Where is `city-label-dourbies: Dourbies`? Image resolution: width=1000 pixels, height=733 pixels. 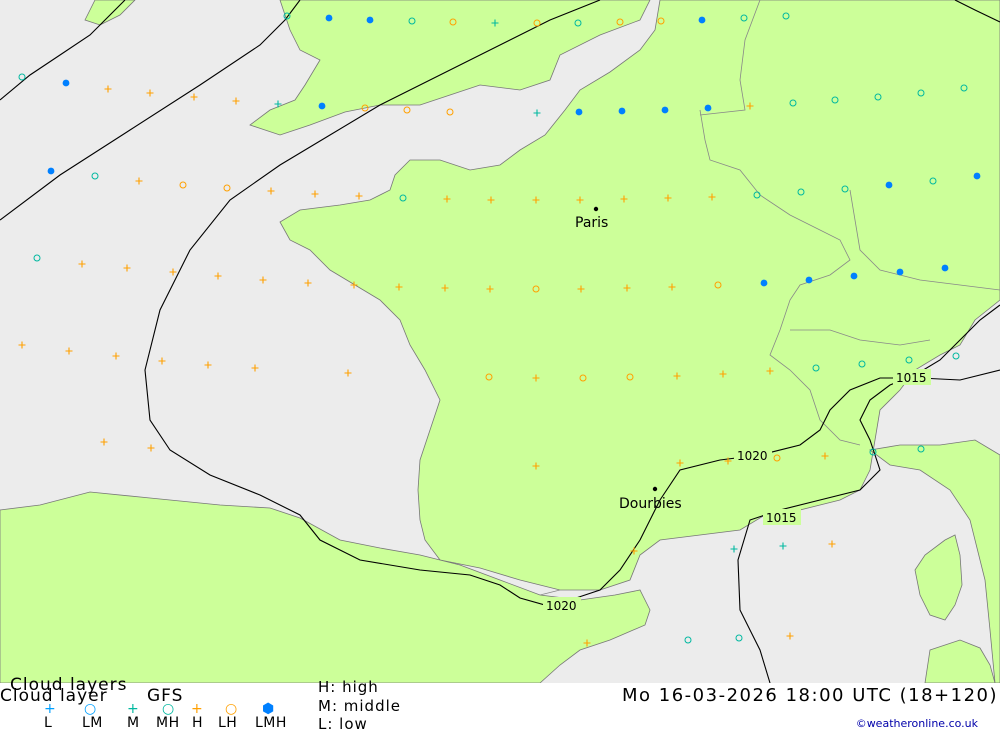
city-label-dourbies: Dourbies is located at coordinates (650, 504).